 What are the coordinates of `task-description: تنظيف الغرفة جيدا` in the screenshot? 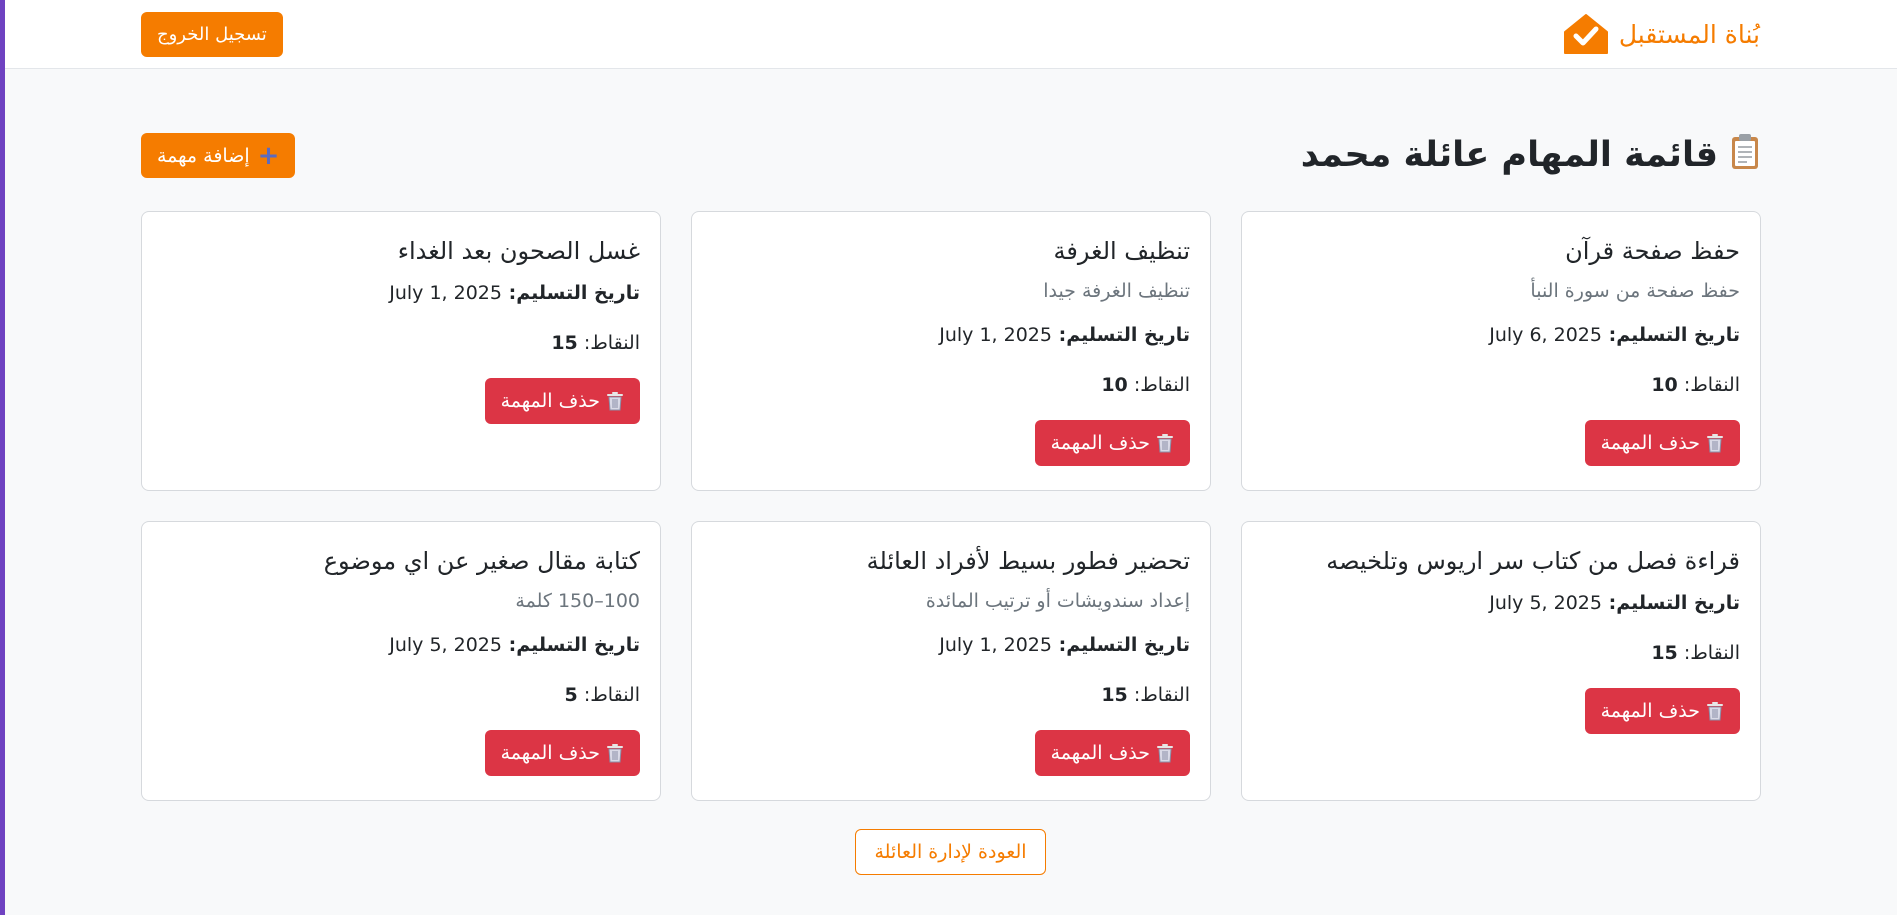 It's located at (1116, 291).